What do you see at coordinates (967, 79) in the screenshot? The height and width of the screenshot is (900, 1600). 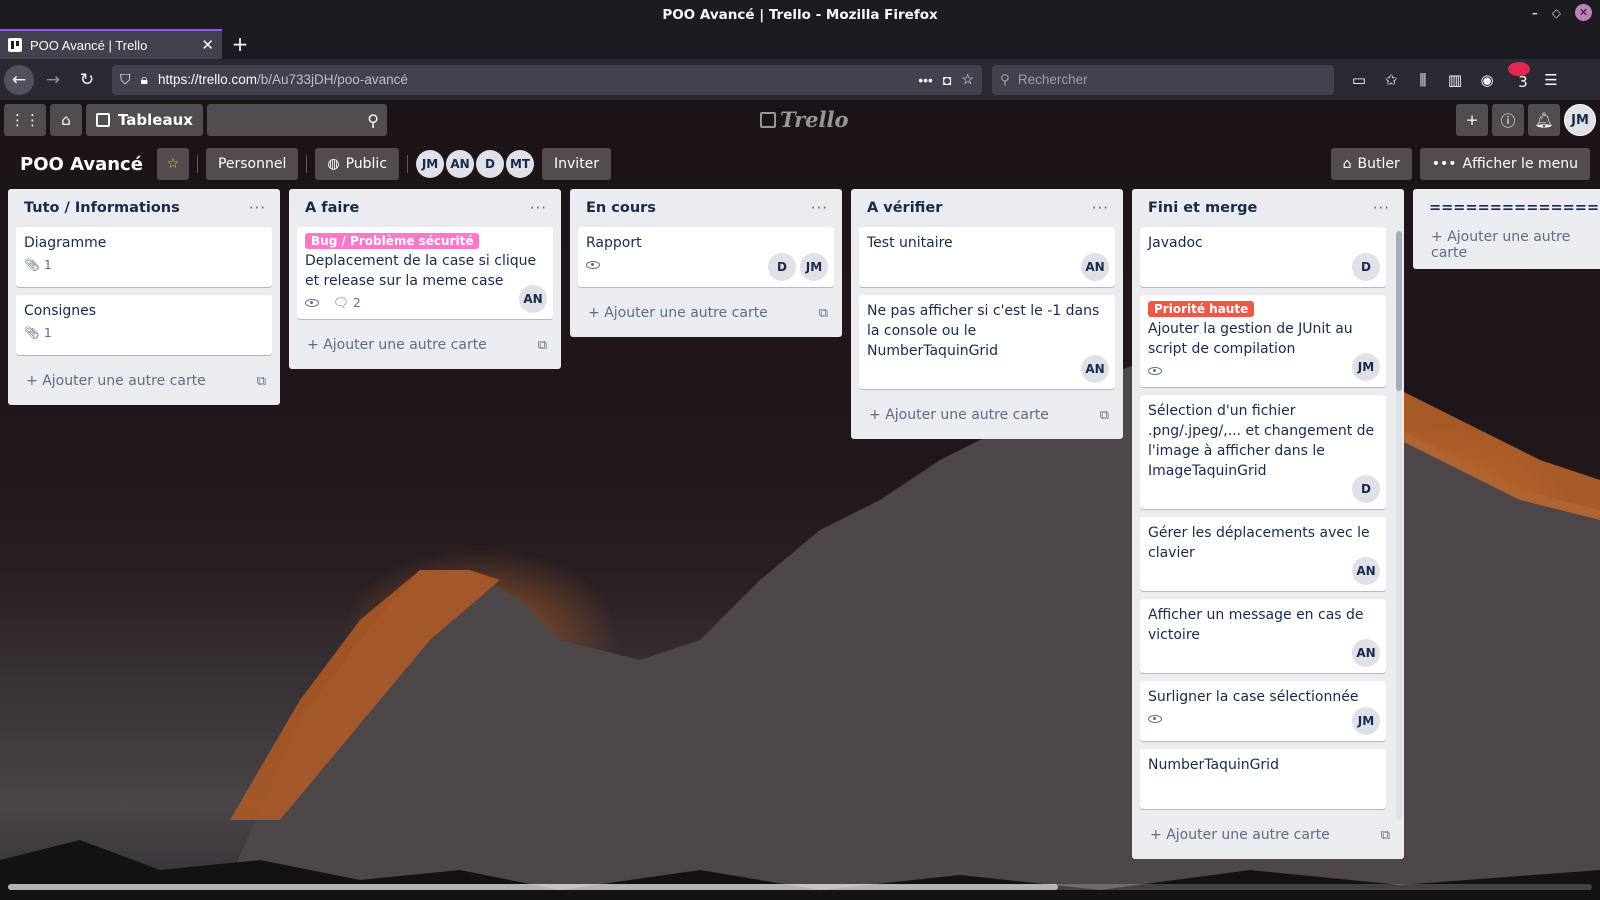 I see `bookmark-star-icon: ☆` at bounding box center [967, 79].